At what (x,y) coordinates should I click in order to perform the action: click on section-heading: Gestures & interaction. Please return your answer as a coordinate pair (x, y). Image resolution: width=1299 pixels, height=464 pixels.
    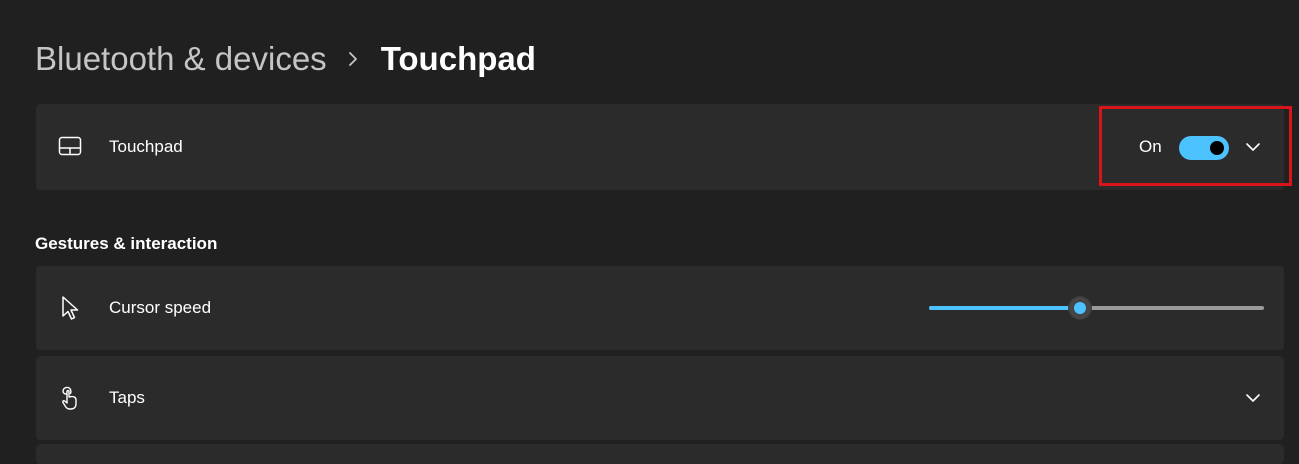
    Looking at the image, I should click on (126, 243).